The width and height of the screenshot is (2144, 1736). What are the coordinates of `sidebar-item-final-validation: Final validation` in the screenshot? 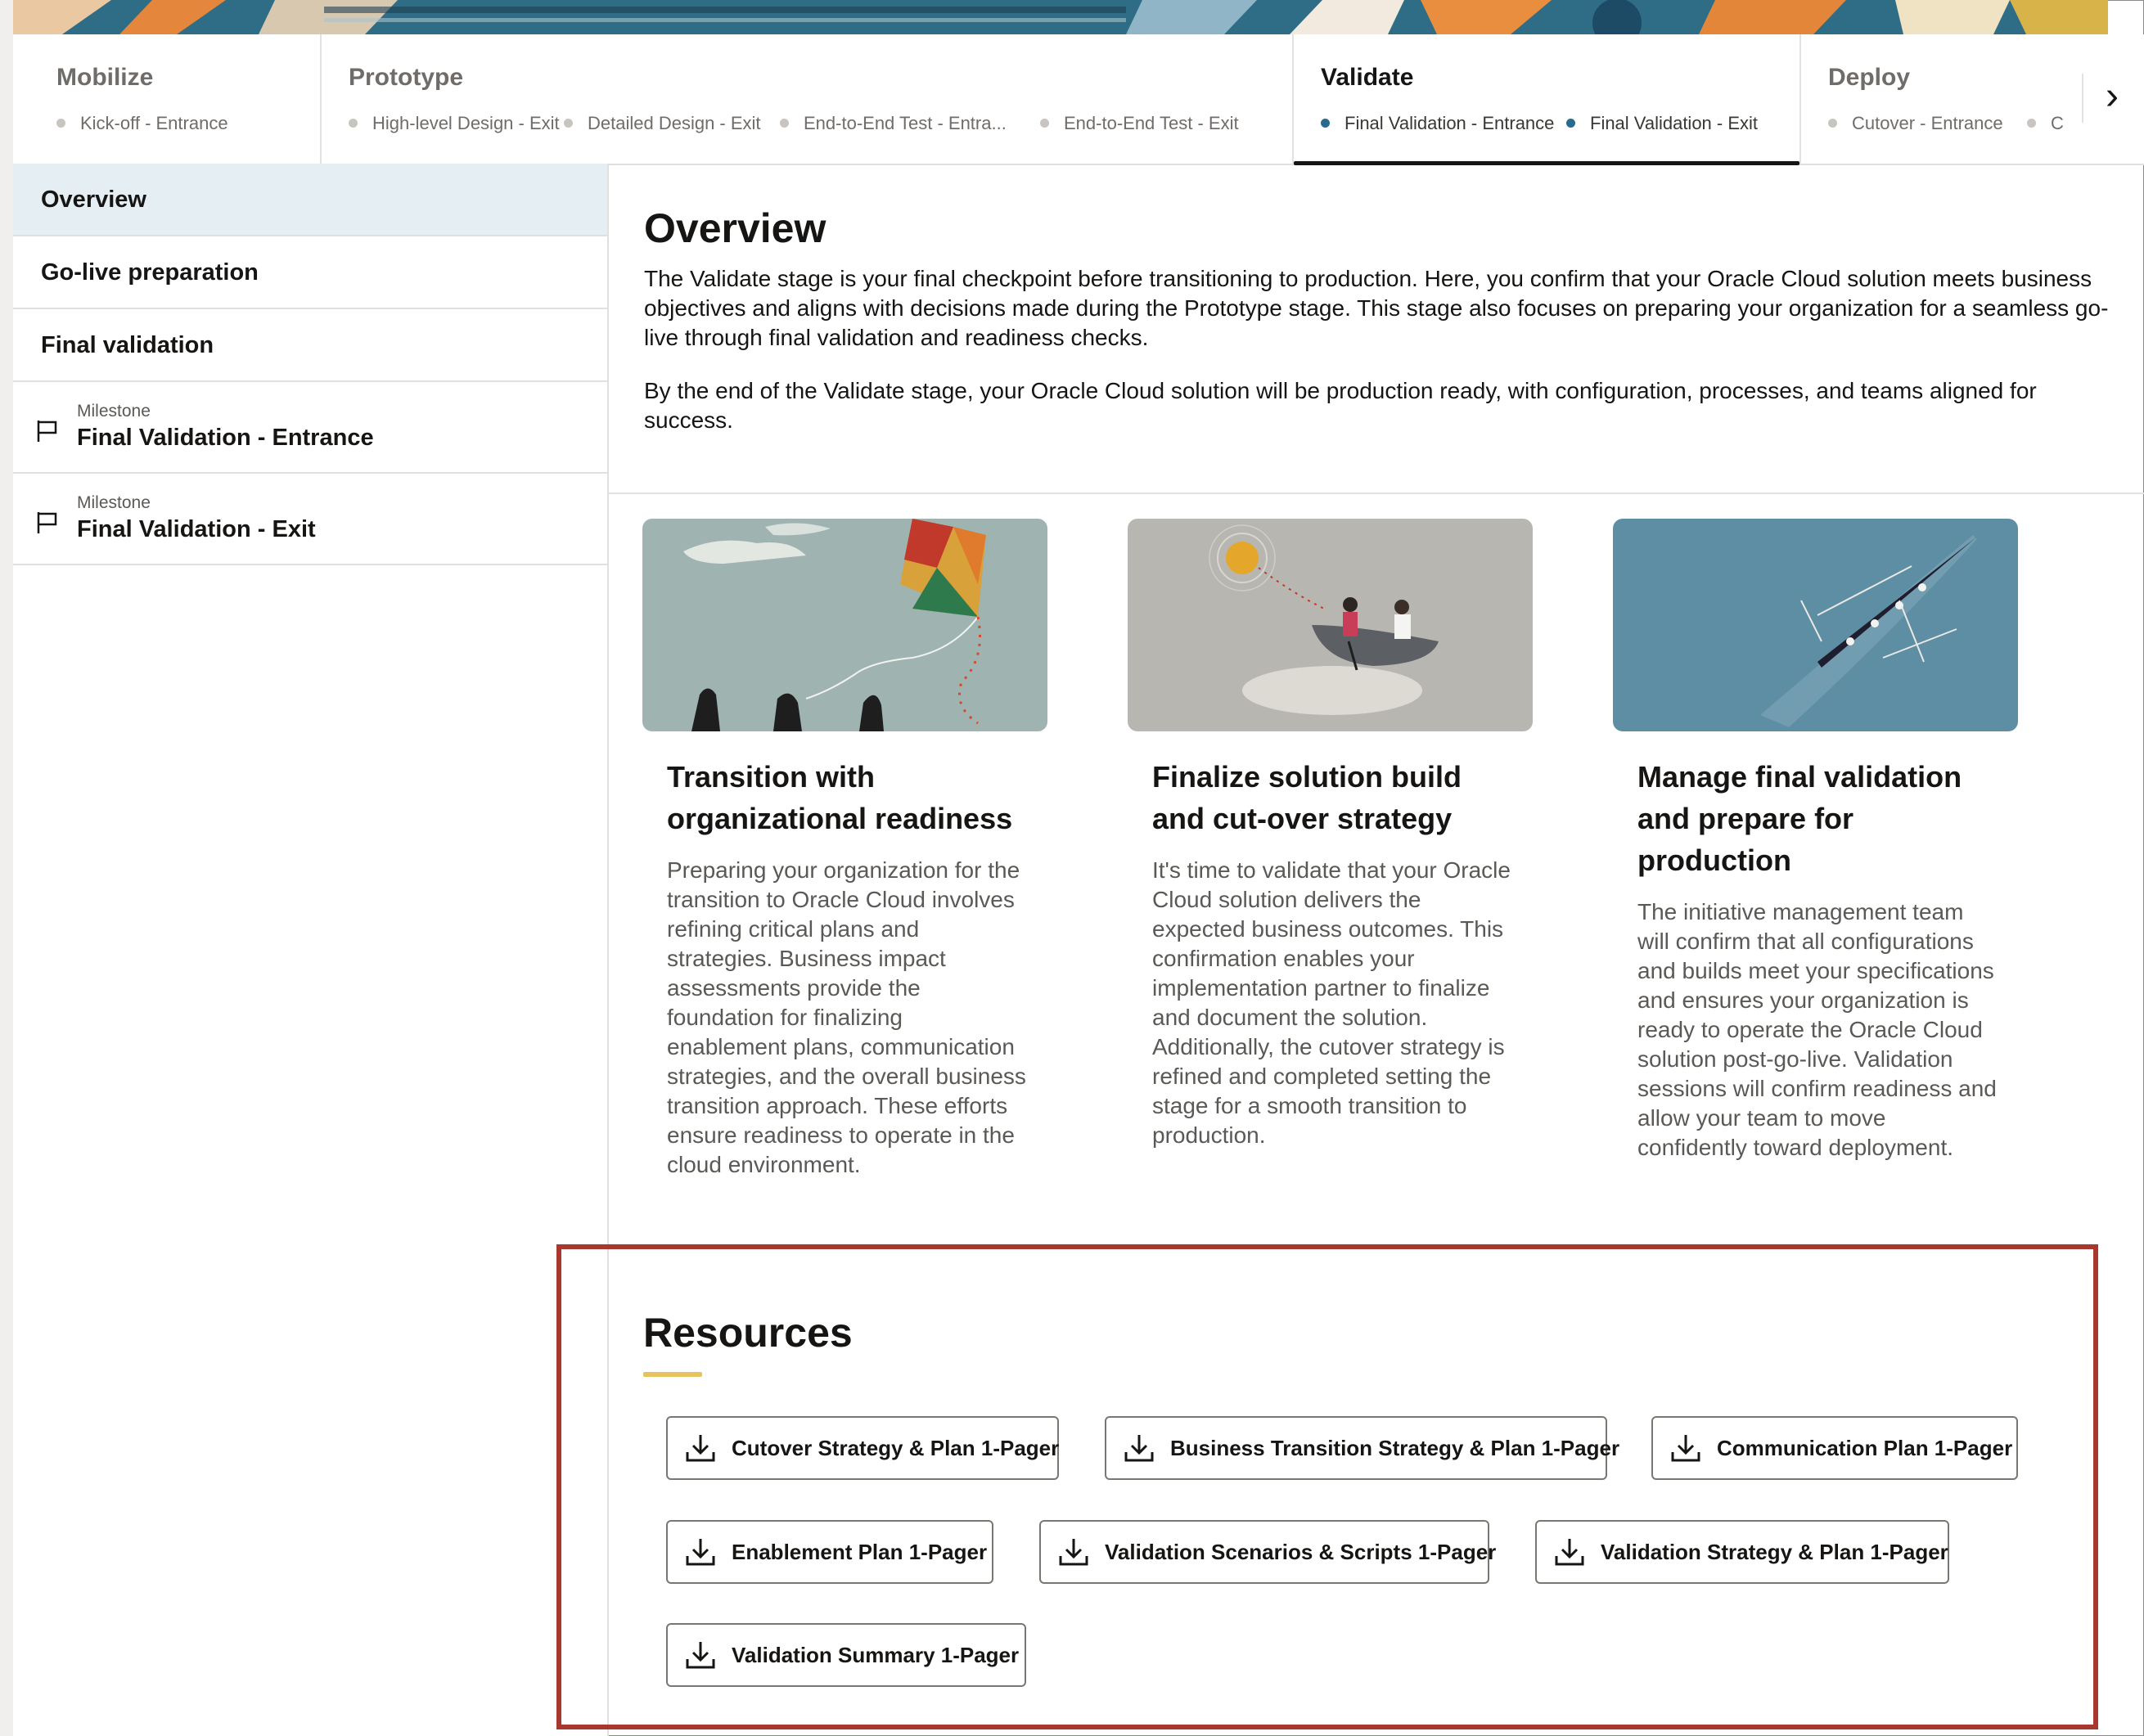 It's located at (310, 345).